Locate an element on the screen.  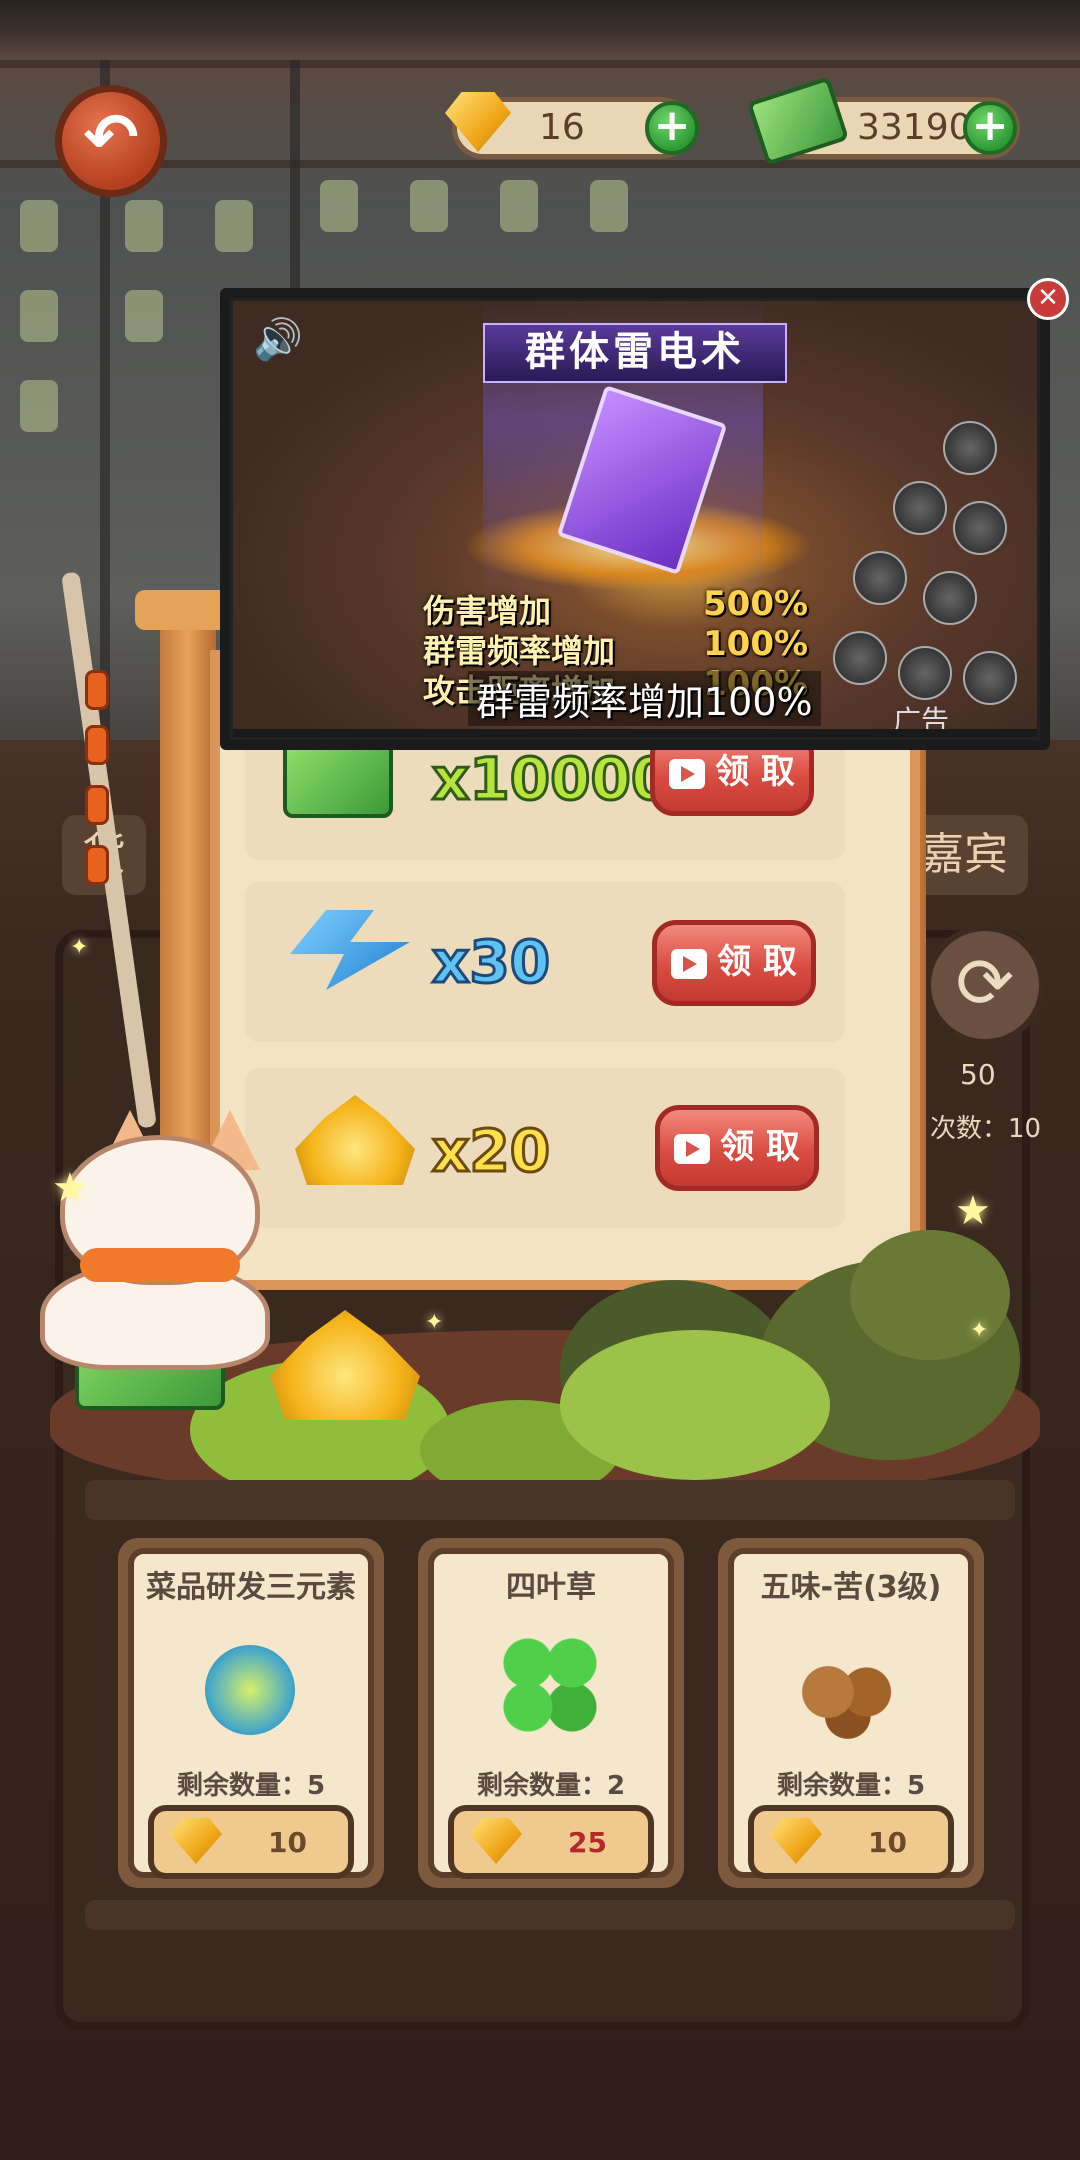
ad-caption: 群雷频率增加100% is located at coordinates (644, 698).